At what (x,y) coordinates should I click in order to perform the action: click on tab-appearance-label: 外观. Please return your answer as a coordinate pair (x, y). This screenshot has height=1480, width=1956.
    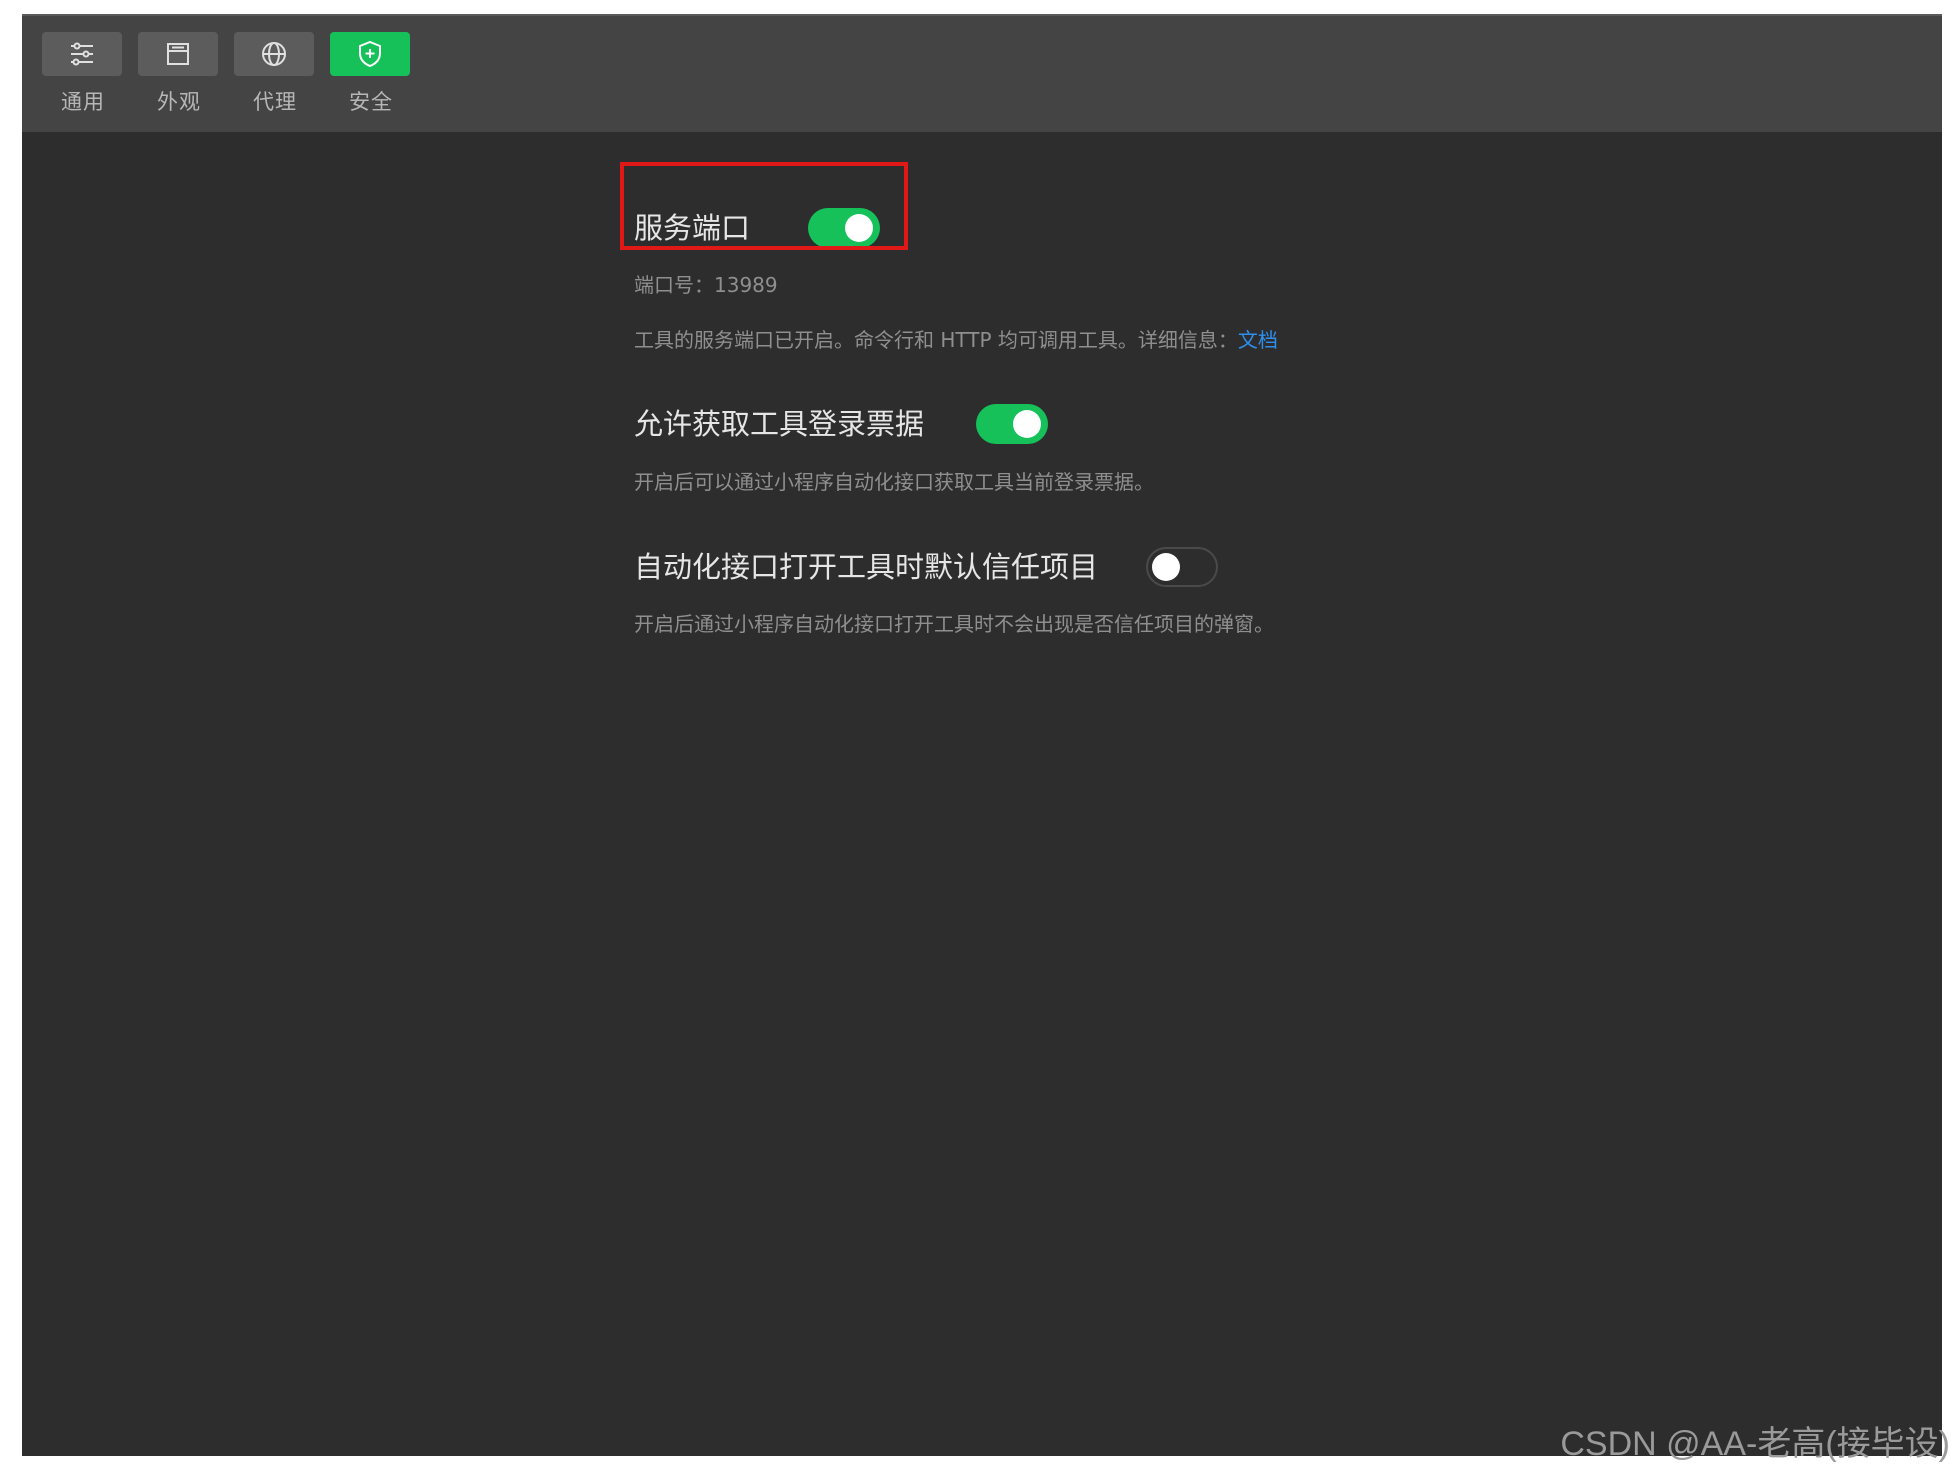
    Looking at the image, I should click on (179, 102).